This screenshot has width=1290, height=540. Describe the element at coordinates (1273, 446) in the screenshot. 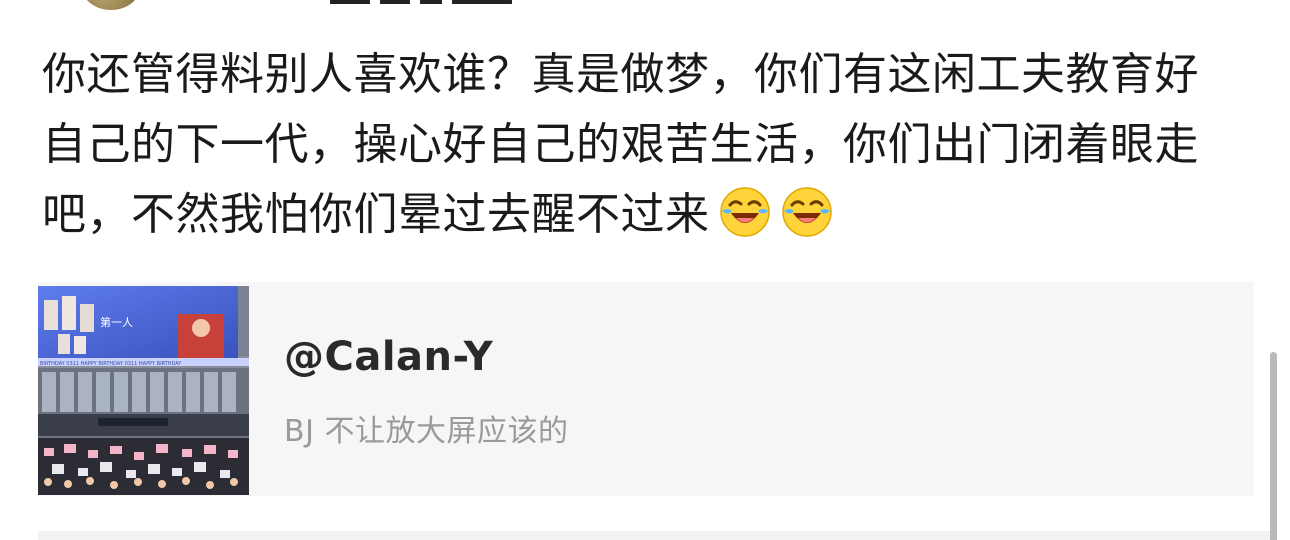

I see `scrollbar` at that location.